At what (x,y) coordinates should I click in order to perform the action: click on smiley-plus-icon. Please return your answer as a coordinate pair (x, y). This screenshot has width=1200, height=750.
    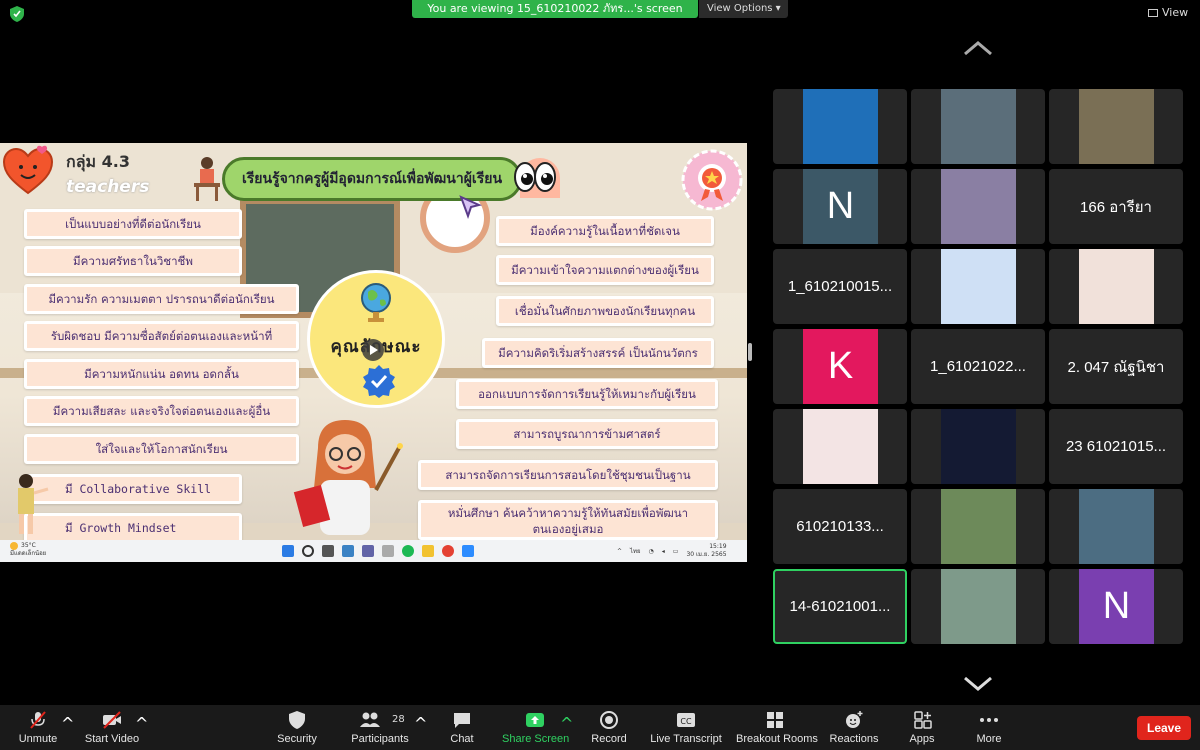
    Looking at the image, I should click on (854, 719).